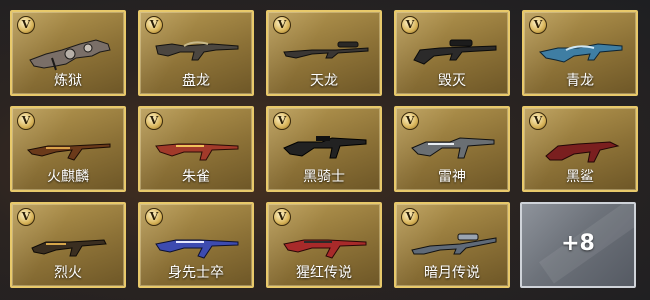 The width and height of the screenshot is (650, 300). I want to click on weapon-card-3: V 毁灭, so click(452, 53).